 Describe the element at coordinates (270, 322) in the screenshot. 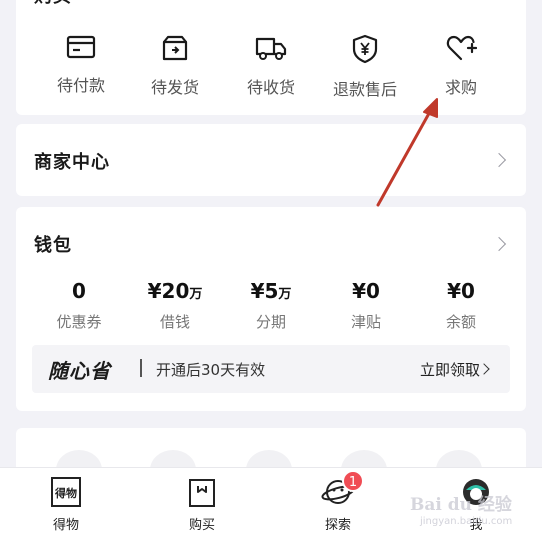

I see `wallet-label: 分期` at that location.